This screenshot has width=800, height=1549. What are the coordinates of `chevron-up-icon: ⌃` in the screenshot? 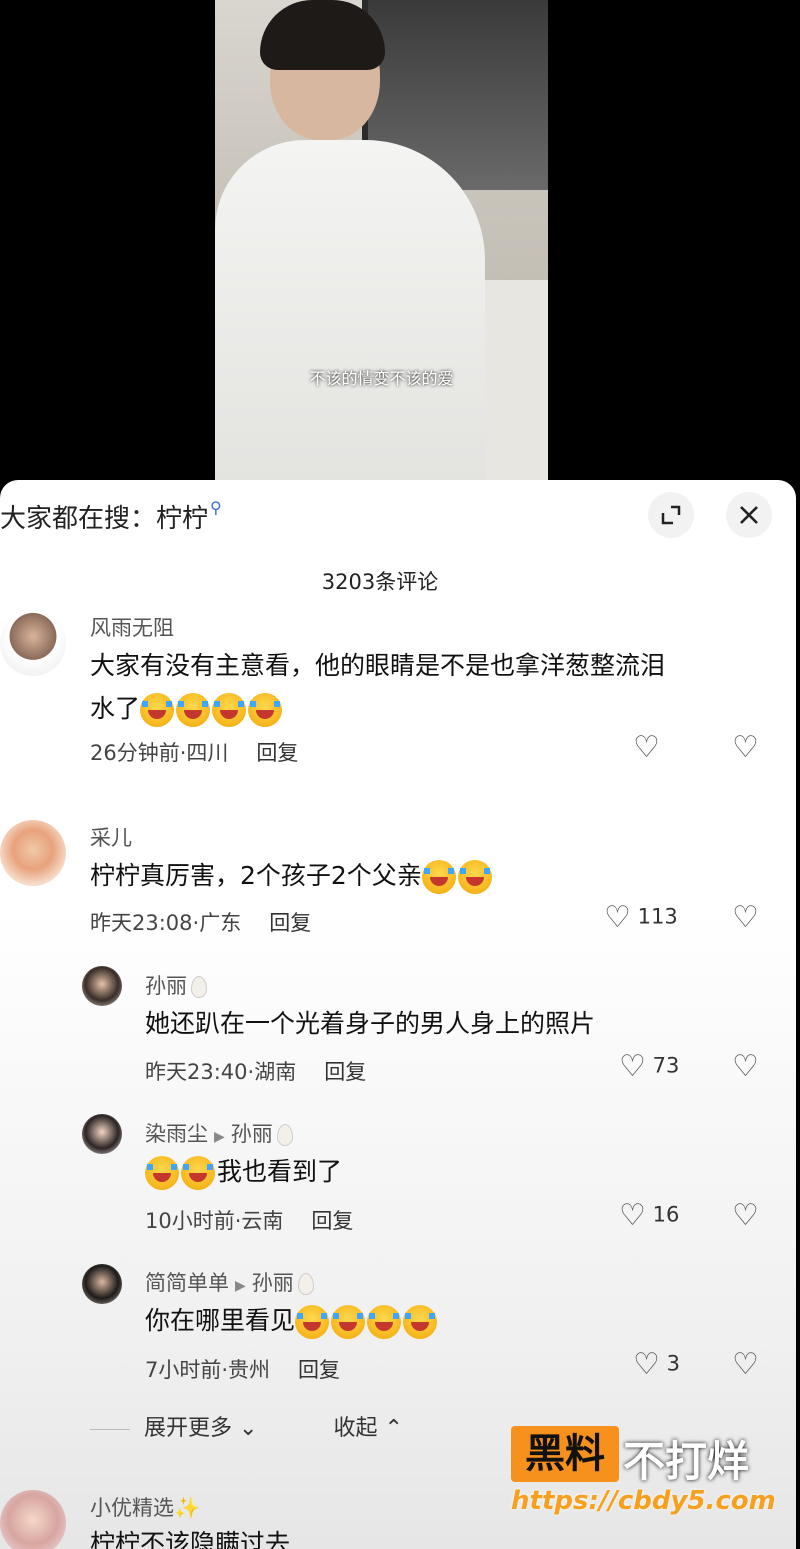 It's located at (393, 1428).